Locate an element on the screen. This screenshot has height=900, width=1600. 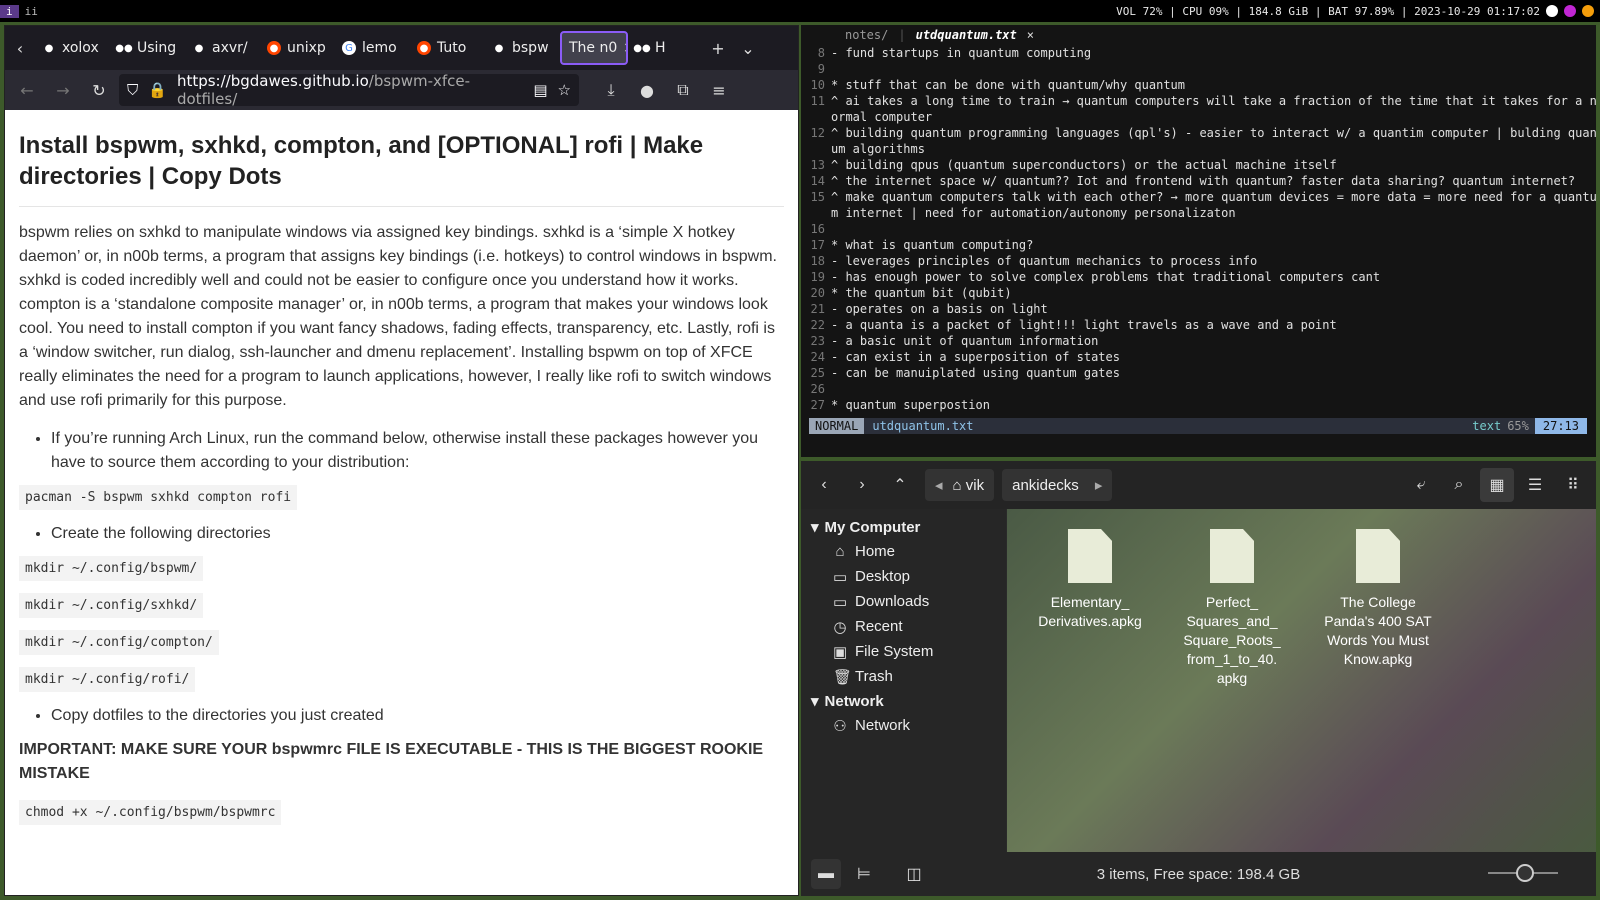
sidebar-section: ▾ My Computer is located at coordinates (903, 527).